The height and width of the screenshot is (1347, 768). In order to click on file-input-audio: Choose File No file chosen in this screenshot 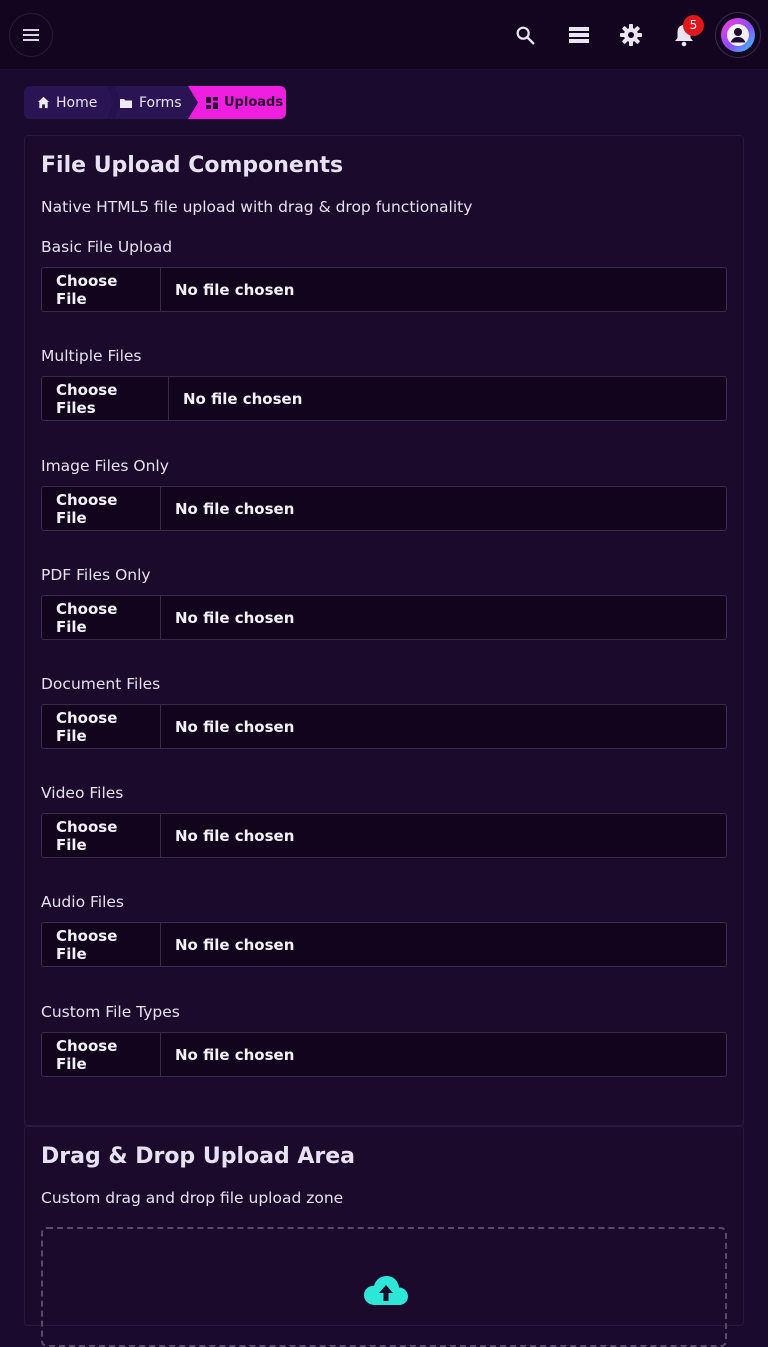, I will do `click(384, 944)`.